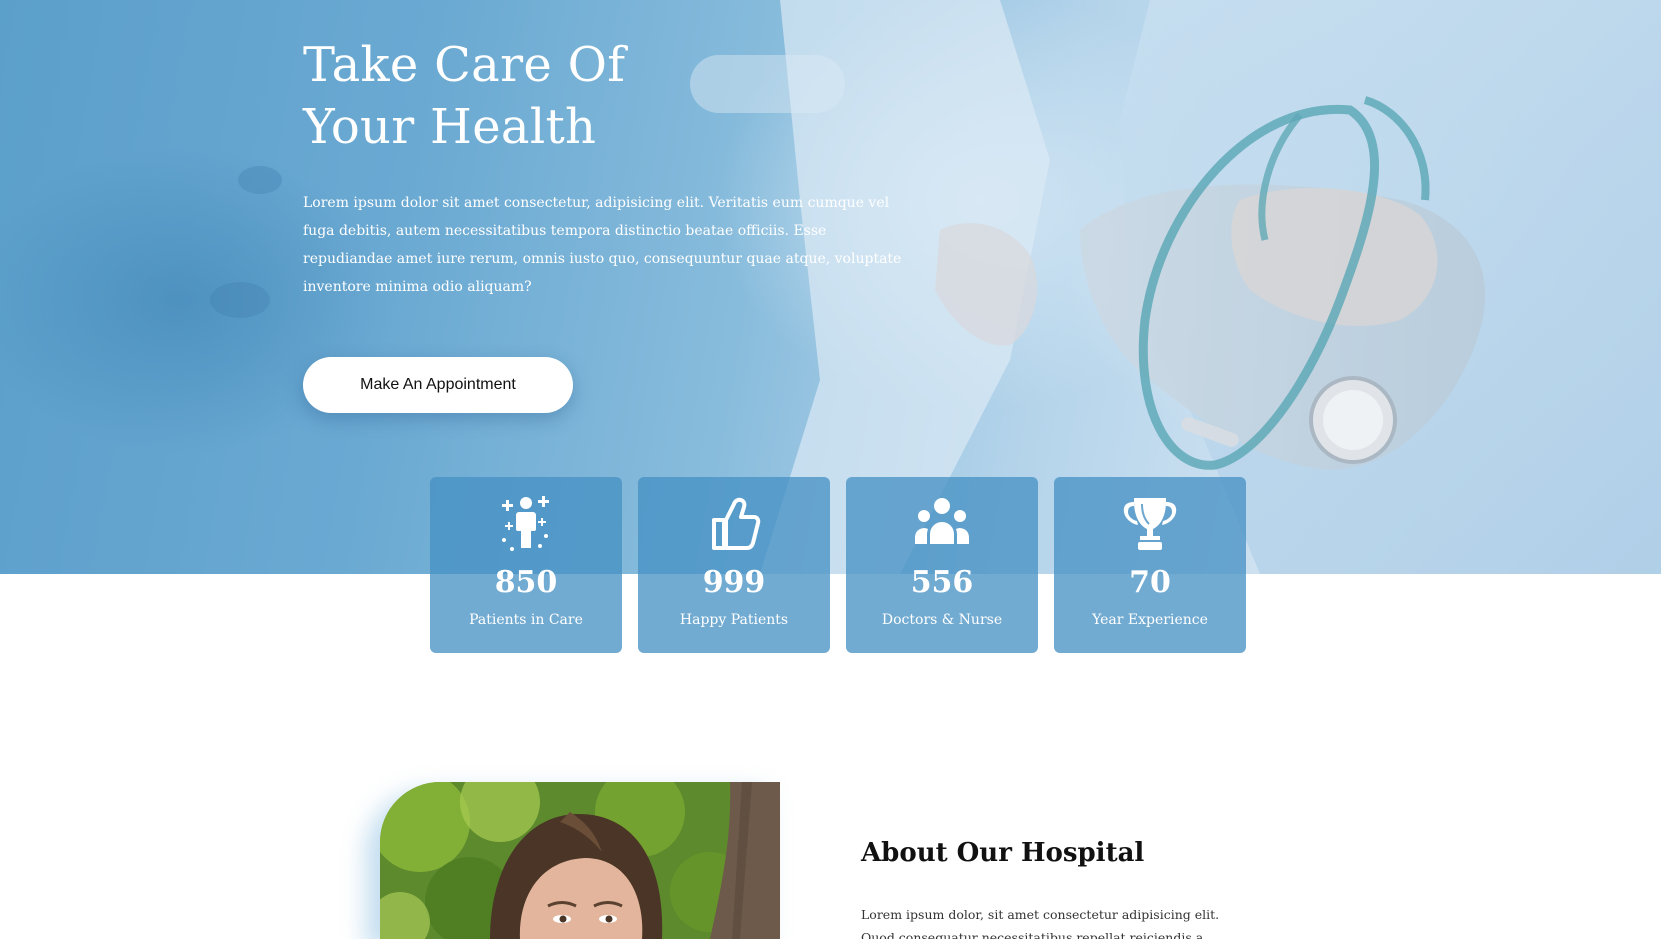 This screenshot has height=939, width=1661. What do you see at coordinates (464, 65) in the screenshot?
I see `hero-title-line-1: Take Care Of` at bounding box center [464, 65].